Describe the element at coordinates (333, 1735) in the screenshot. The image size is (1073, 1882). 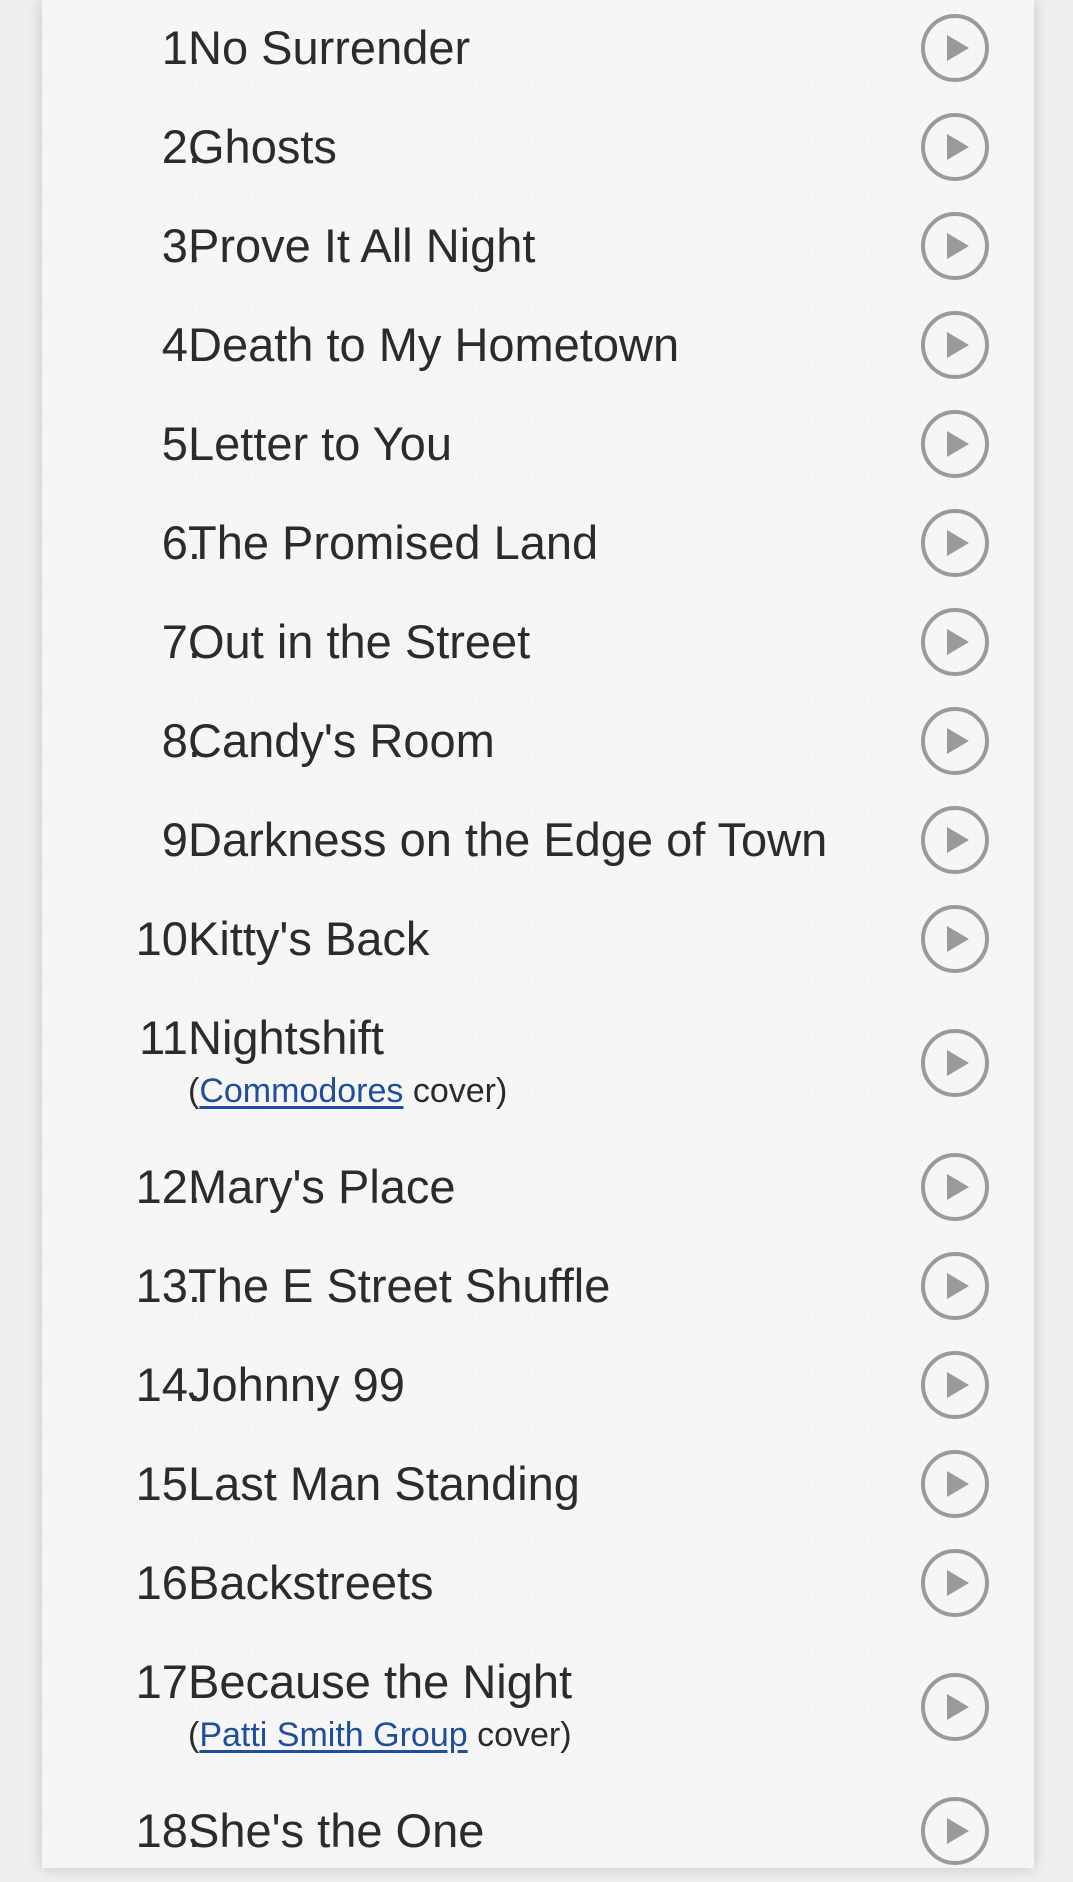
I see `cover-artist-link: Patti Smith Group` at that location.